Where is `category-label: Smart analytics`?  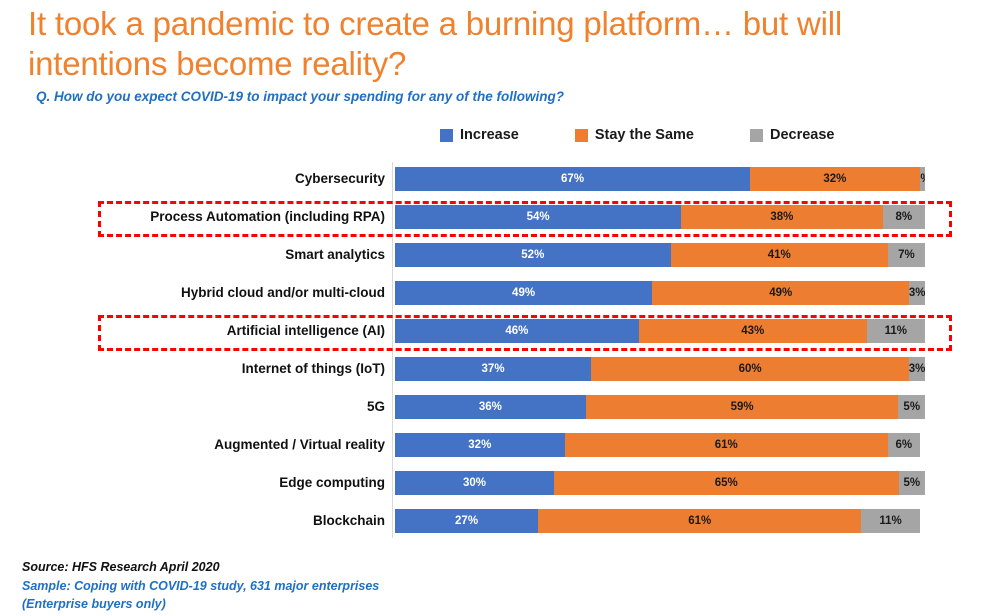
category-label: Smart analytics is located at coordinates (335, 254).